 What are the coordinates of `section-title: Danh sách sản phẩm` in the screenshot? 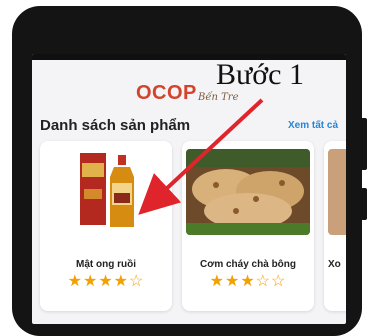 It's located at (115, 125).